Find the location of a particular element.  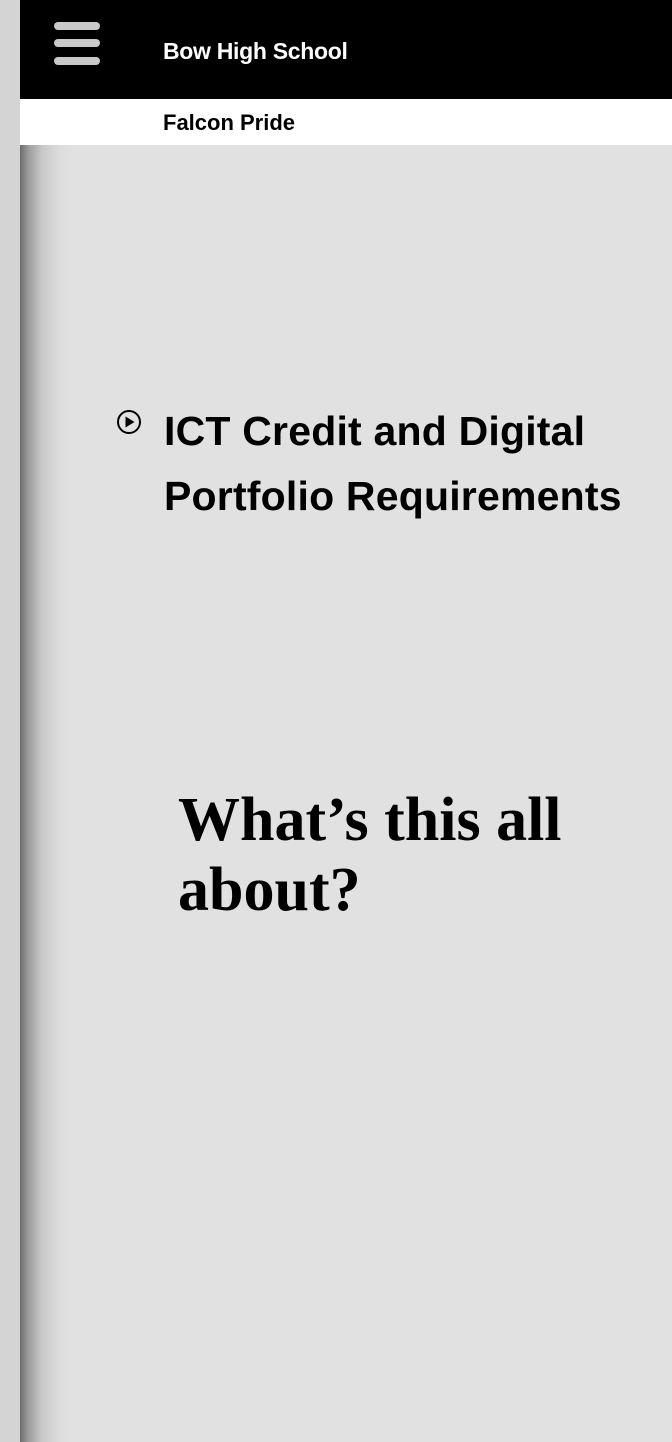

hamburger-menu-icon-bar-bottom is located at coordinates (77, 61).